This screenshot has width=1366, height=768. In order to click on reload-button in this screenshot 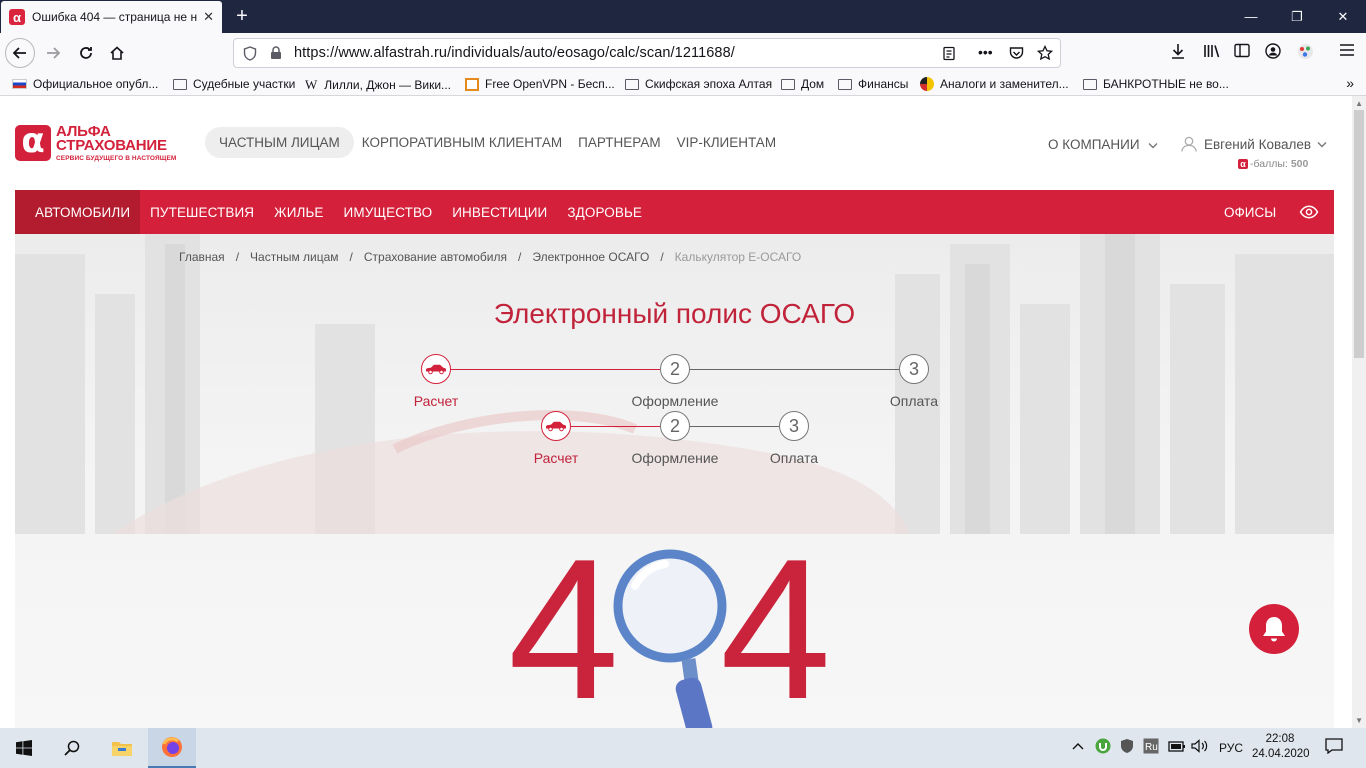, I will do `click(86, 53)`.